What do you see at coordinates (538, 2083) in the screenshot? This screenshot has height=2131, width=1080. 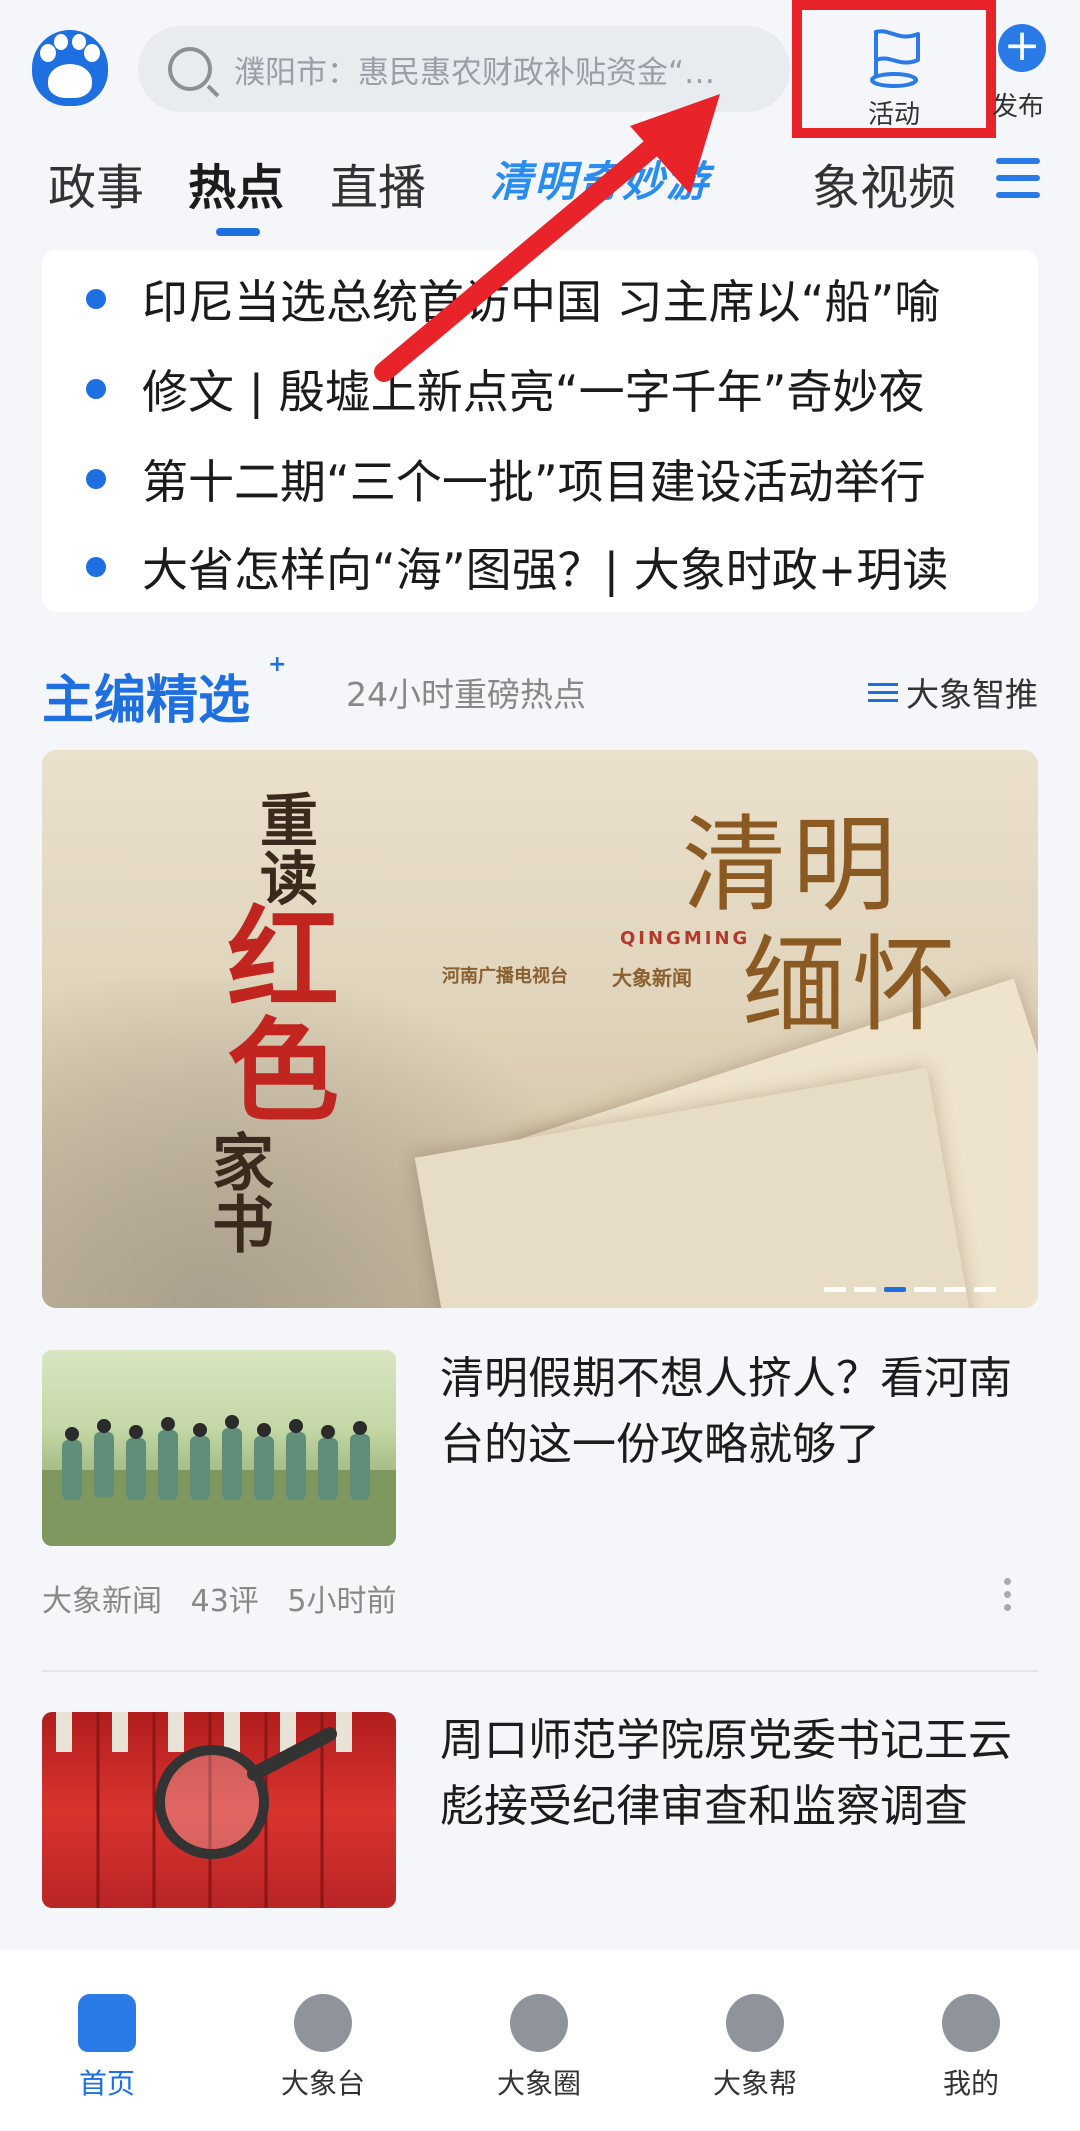 I see `nav-label: 大象圈` at bounding box center [538, 2083].